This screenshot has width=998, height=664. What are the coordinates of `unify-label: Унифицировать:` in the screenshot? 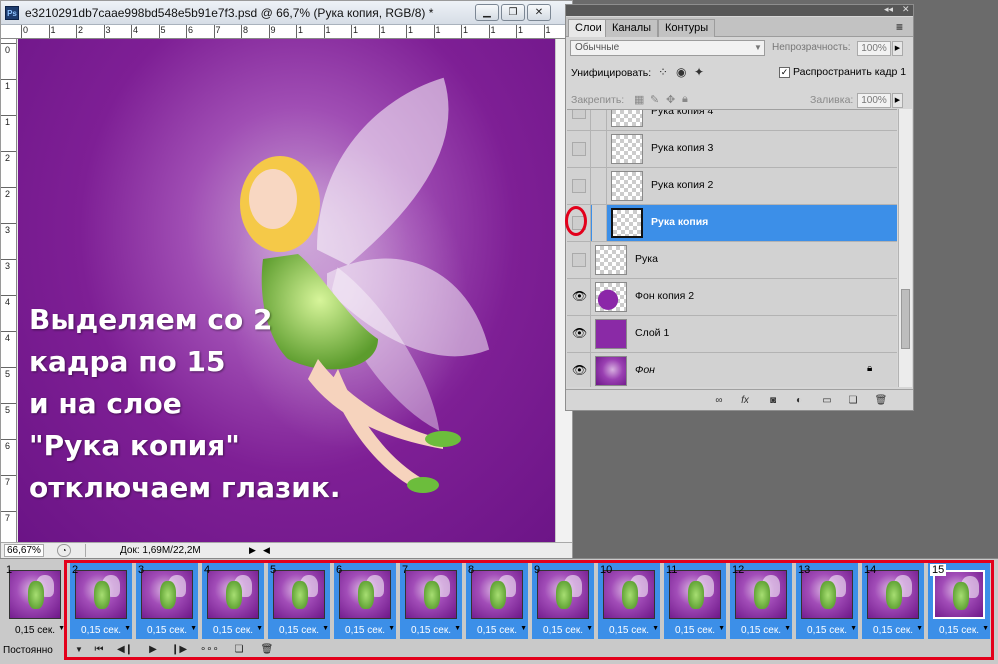 It's located at (611, 73).